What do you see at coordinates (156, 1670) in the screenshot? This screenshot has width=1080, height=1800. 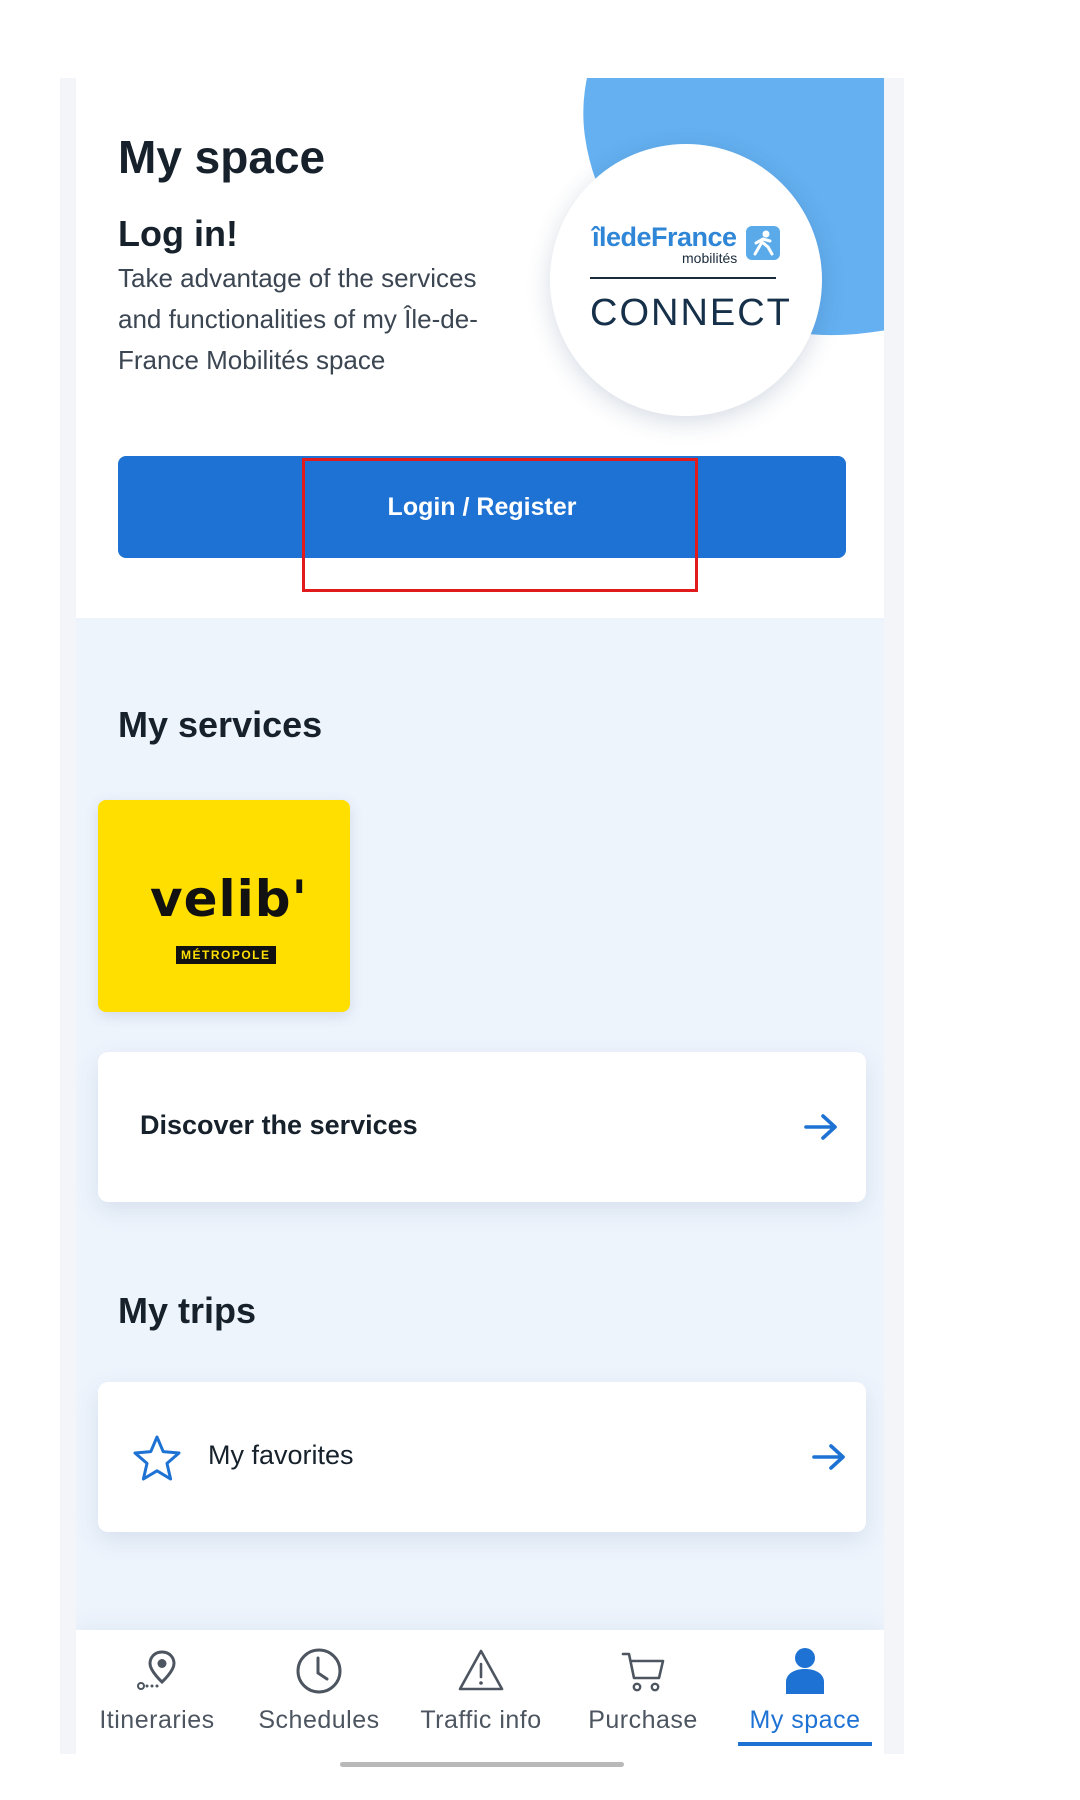 I see `map-pin-icon` at bounding box center [156, 1670].